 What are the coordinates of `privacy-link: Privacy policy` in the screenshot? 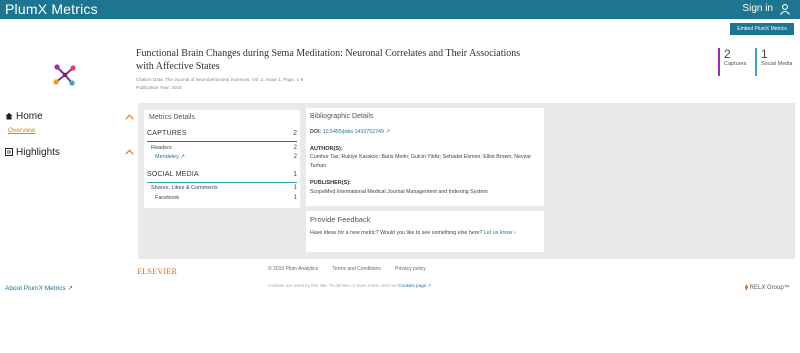 It's located at (410, 269).